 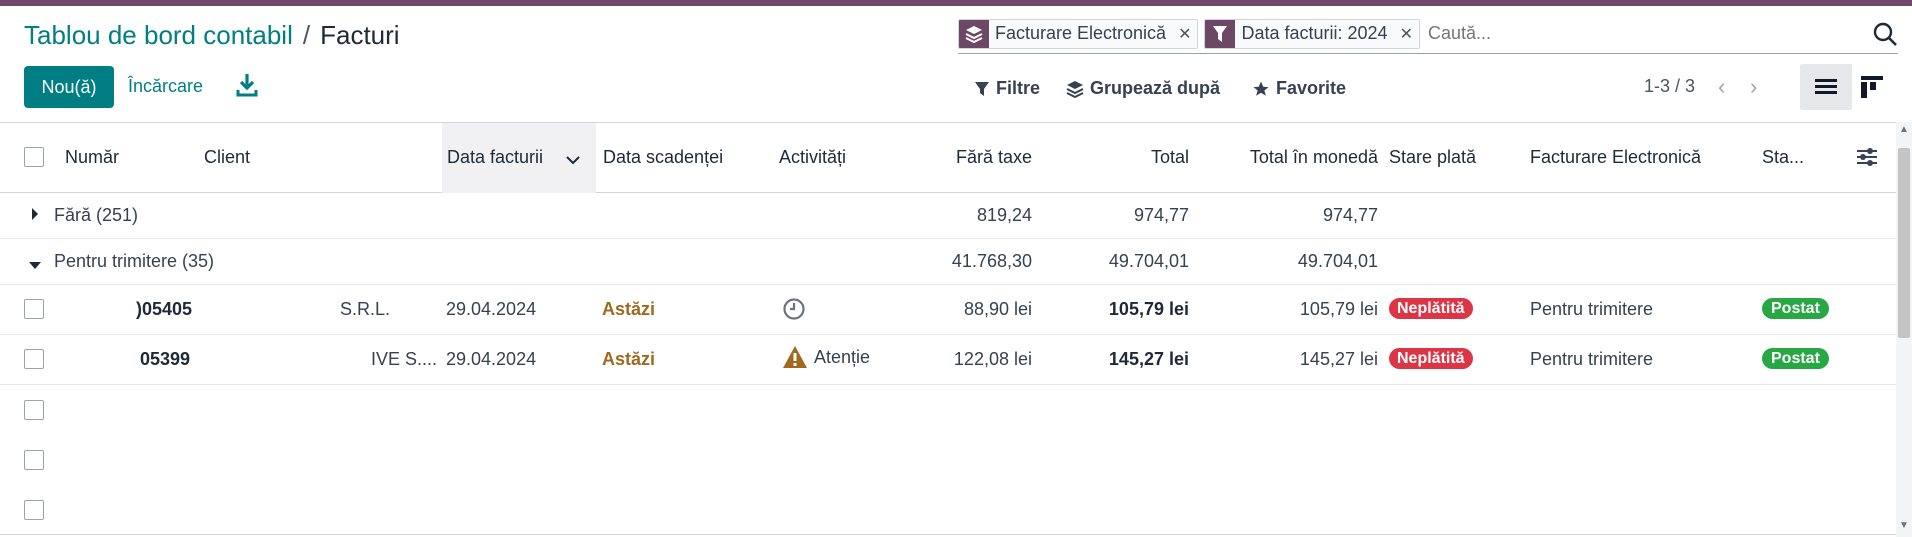 I want to click on group-untaxed: 819,24, so click(x=1004, y=215).